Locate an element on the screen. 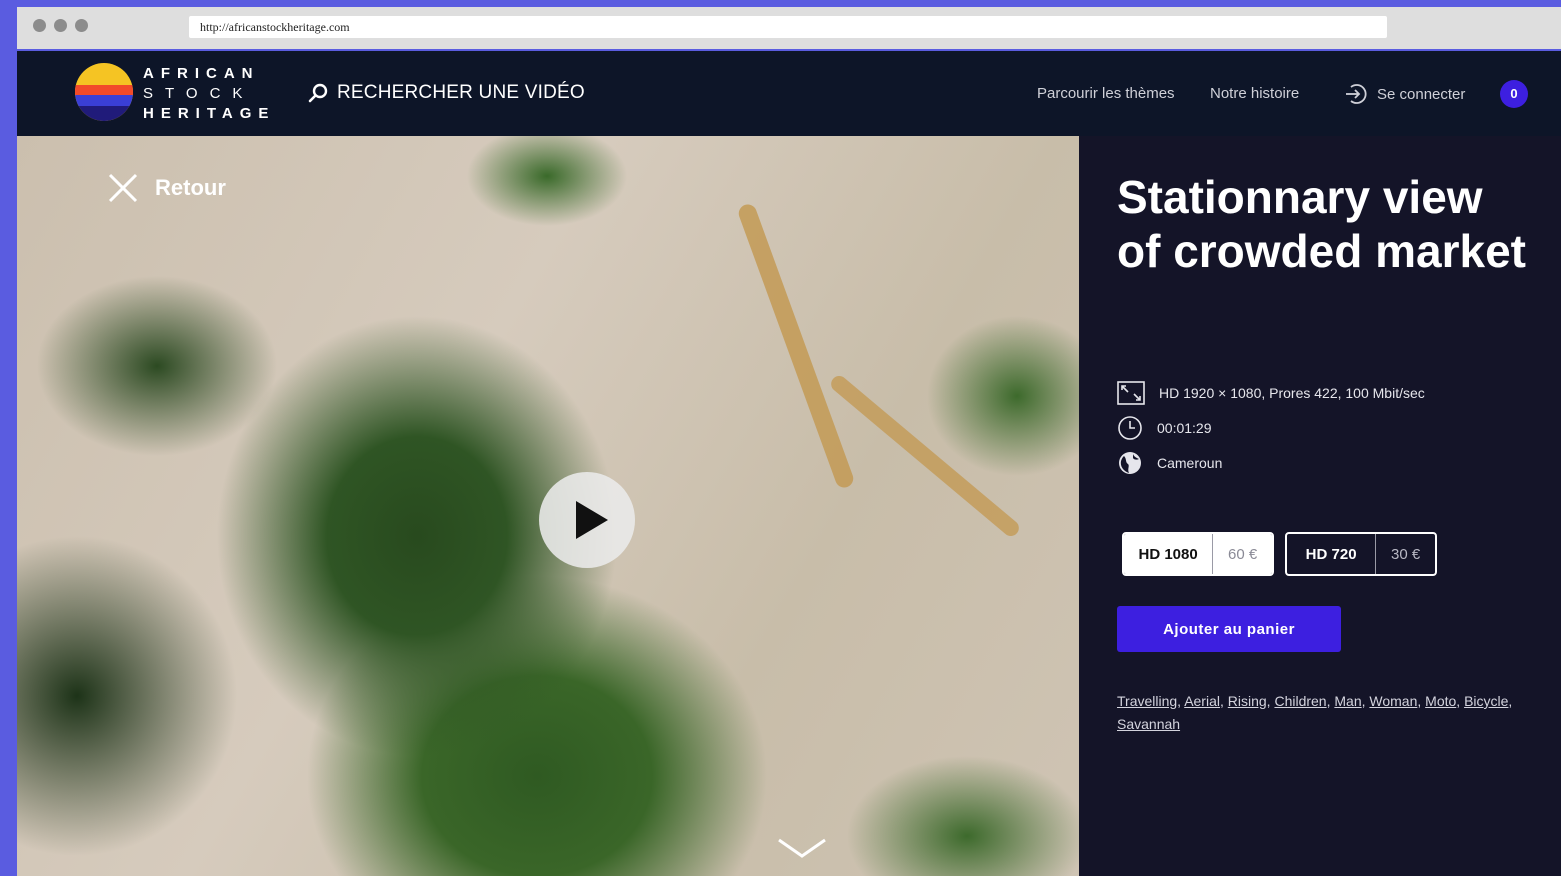 The width and height of the screenshot is (1561, 876). country-row: Cameroun is located at coordinates (1169, 463).